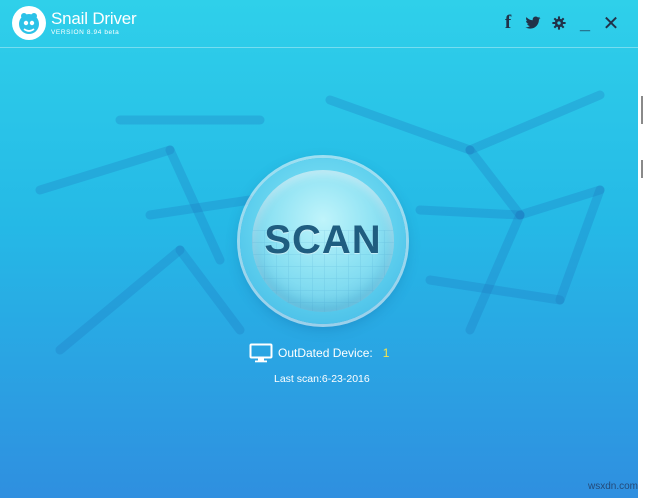 Image resolution: width=647 pixels, height=498 pixels. Describe the element at coordinates (85, 32) in the screenshot. I see `app-version: VERSION 8.94 beta` at that location.